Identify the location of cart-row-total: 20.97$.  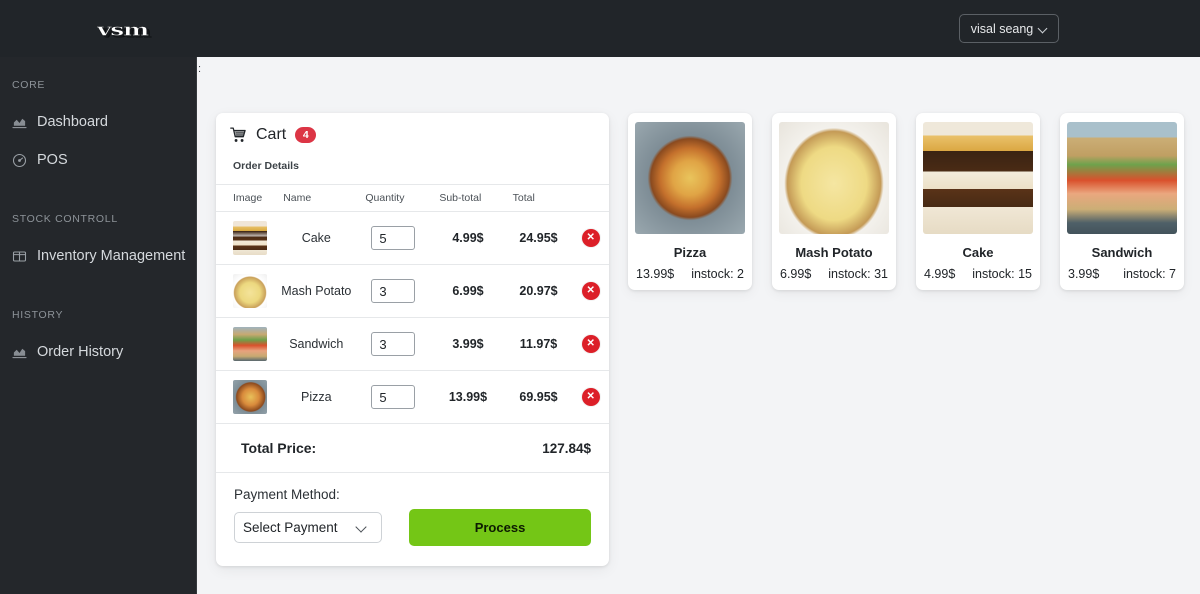
(538, 291).